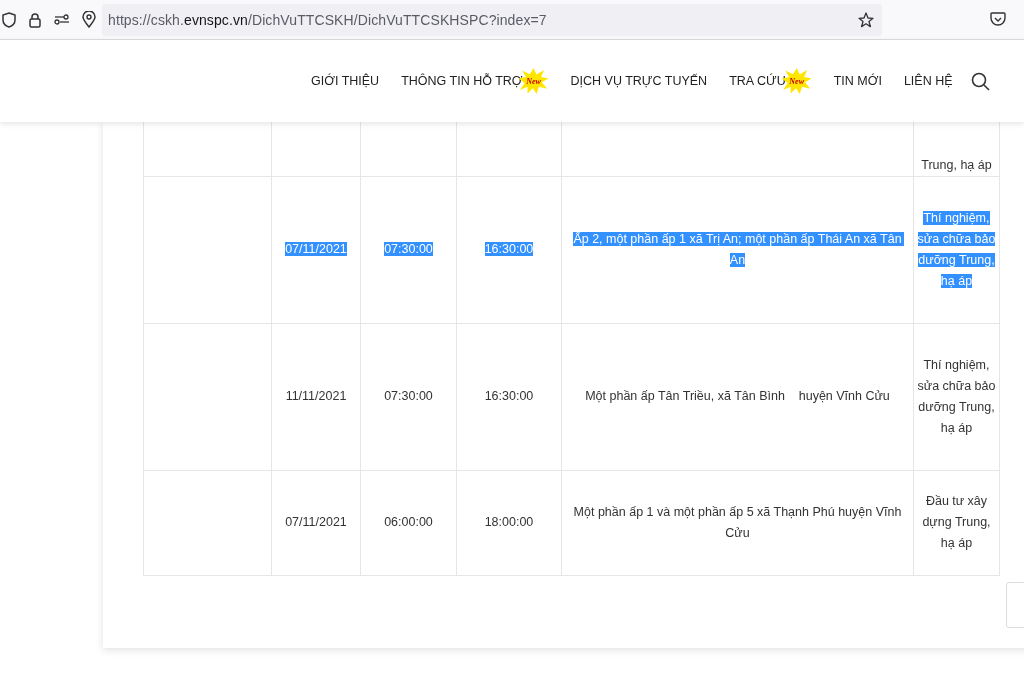 The height and width of the screenshot is (674, 1024). Describe the element at coordinates (998, 19) in the screenshot. I see `pocket-icon` at that location.